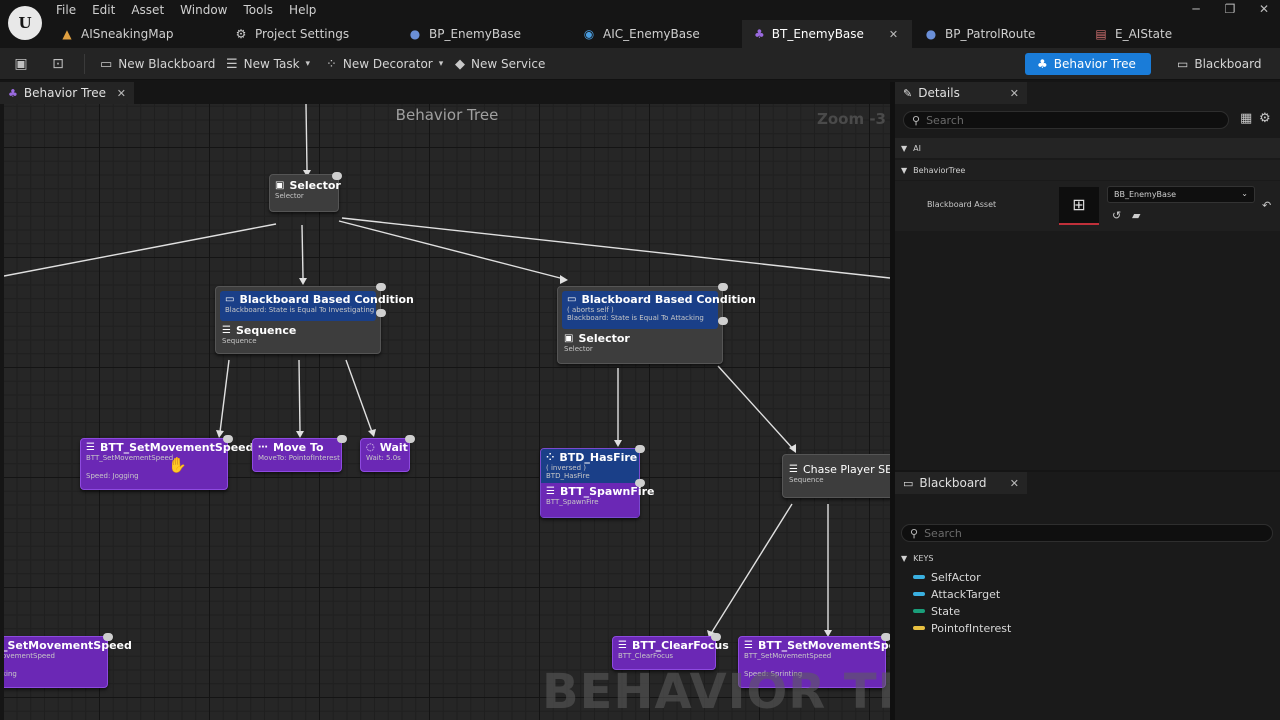 The height and width of the screenshot is (720, 1280). What do you see at coordinates (827, 34) in the screenshot?
I see `tab-bt-enemybase: ♣ BT_EnemyBase ✕` at bounding box center [827, 34].